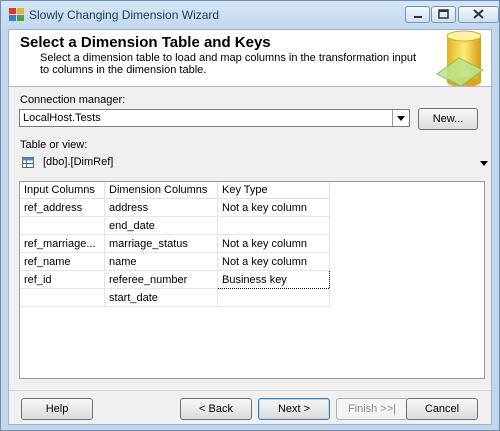 The height and width of the screenshot is (431, 500). Describe the element at coordinates (62, 279) in the screenshot. I see `input-column-cell: ref_id` at that location.